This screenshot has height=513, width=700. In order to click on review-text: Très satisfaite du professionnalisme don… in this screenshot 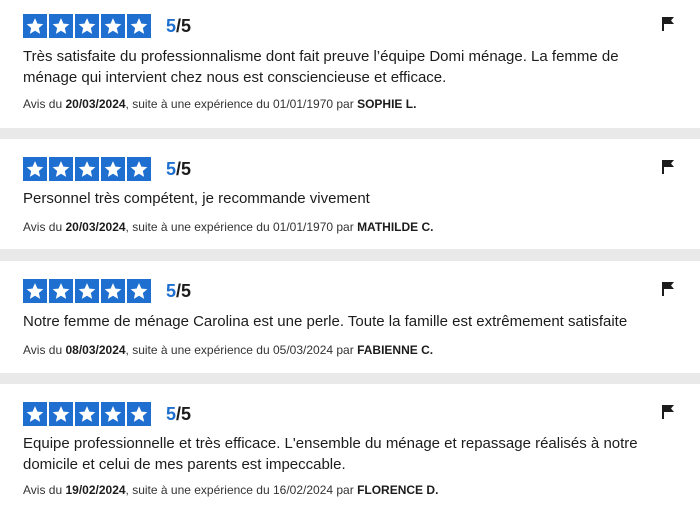, I will do `click(321, 67)`.